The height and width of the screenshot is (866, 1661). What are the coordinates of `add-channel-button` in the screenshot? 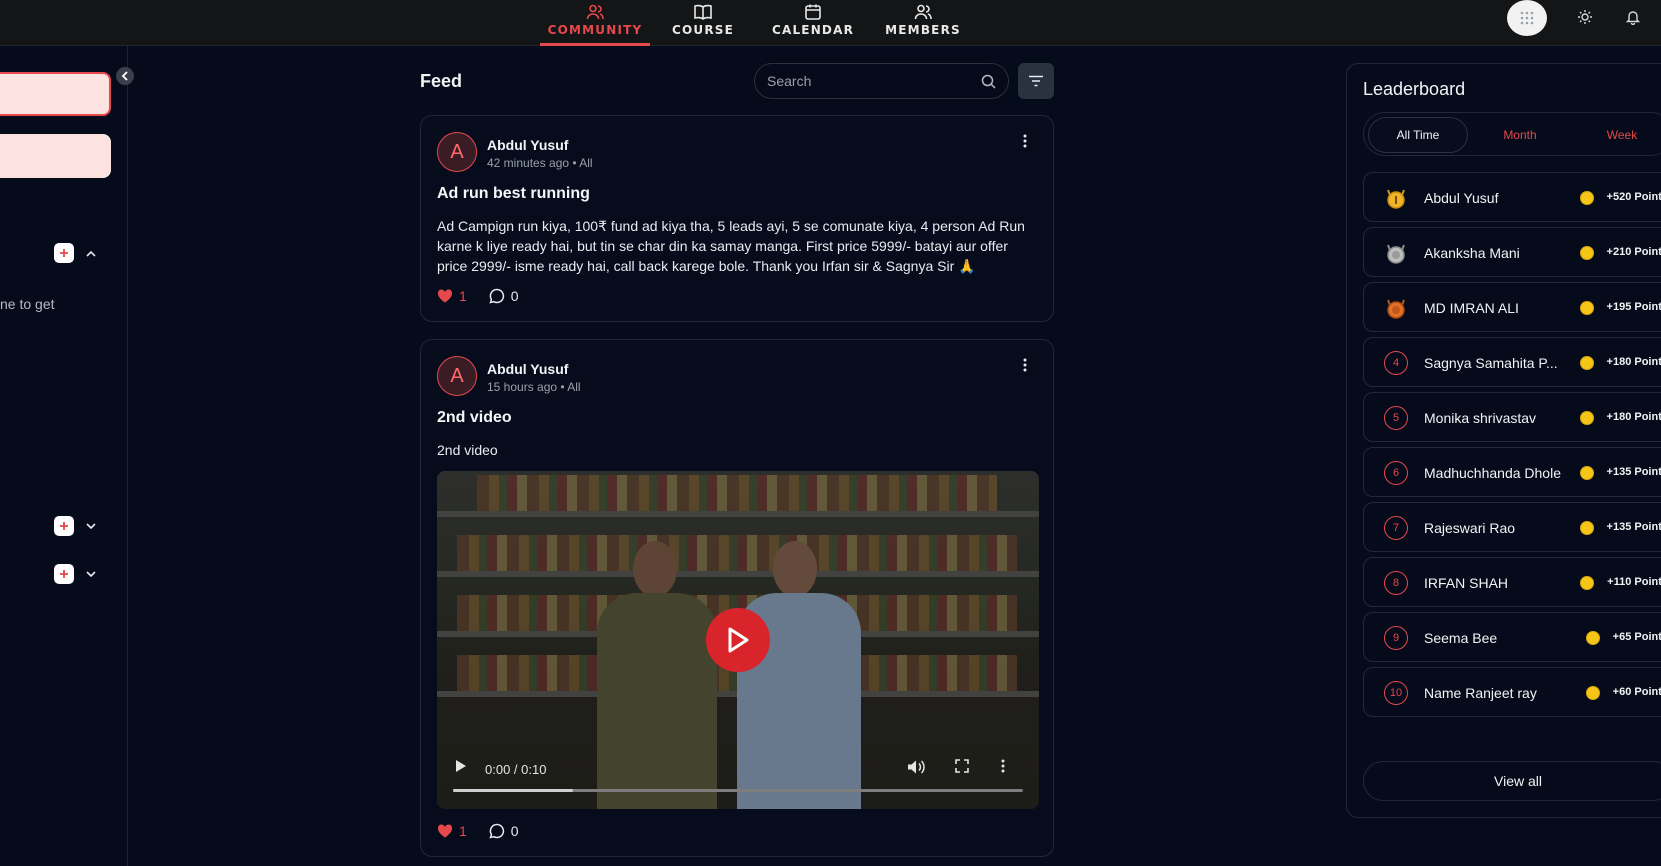 It's located at (64, 253).